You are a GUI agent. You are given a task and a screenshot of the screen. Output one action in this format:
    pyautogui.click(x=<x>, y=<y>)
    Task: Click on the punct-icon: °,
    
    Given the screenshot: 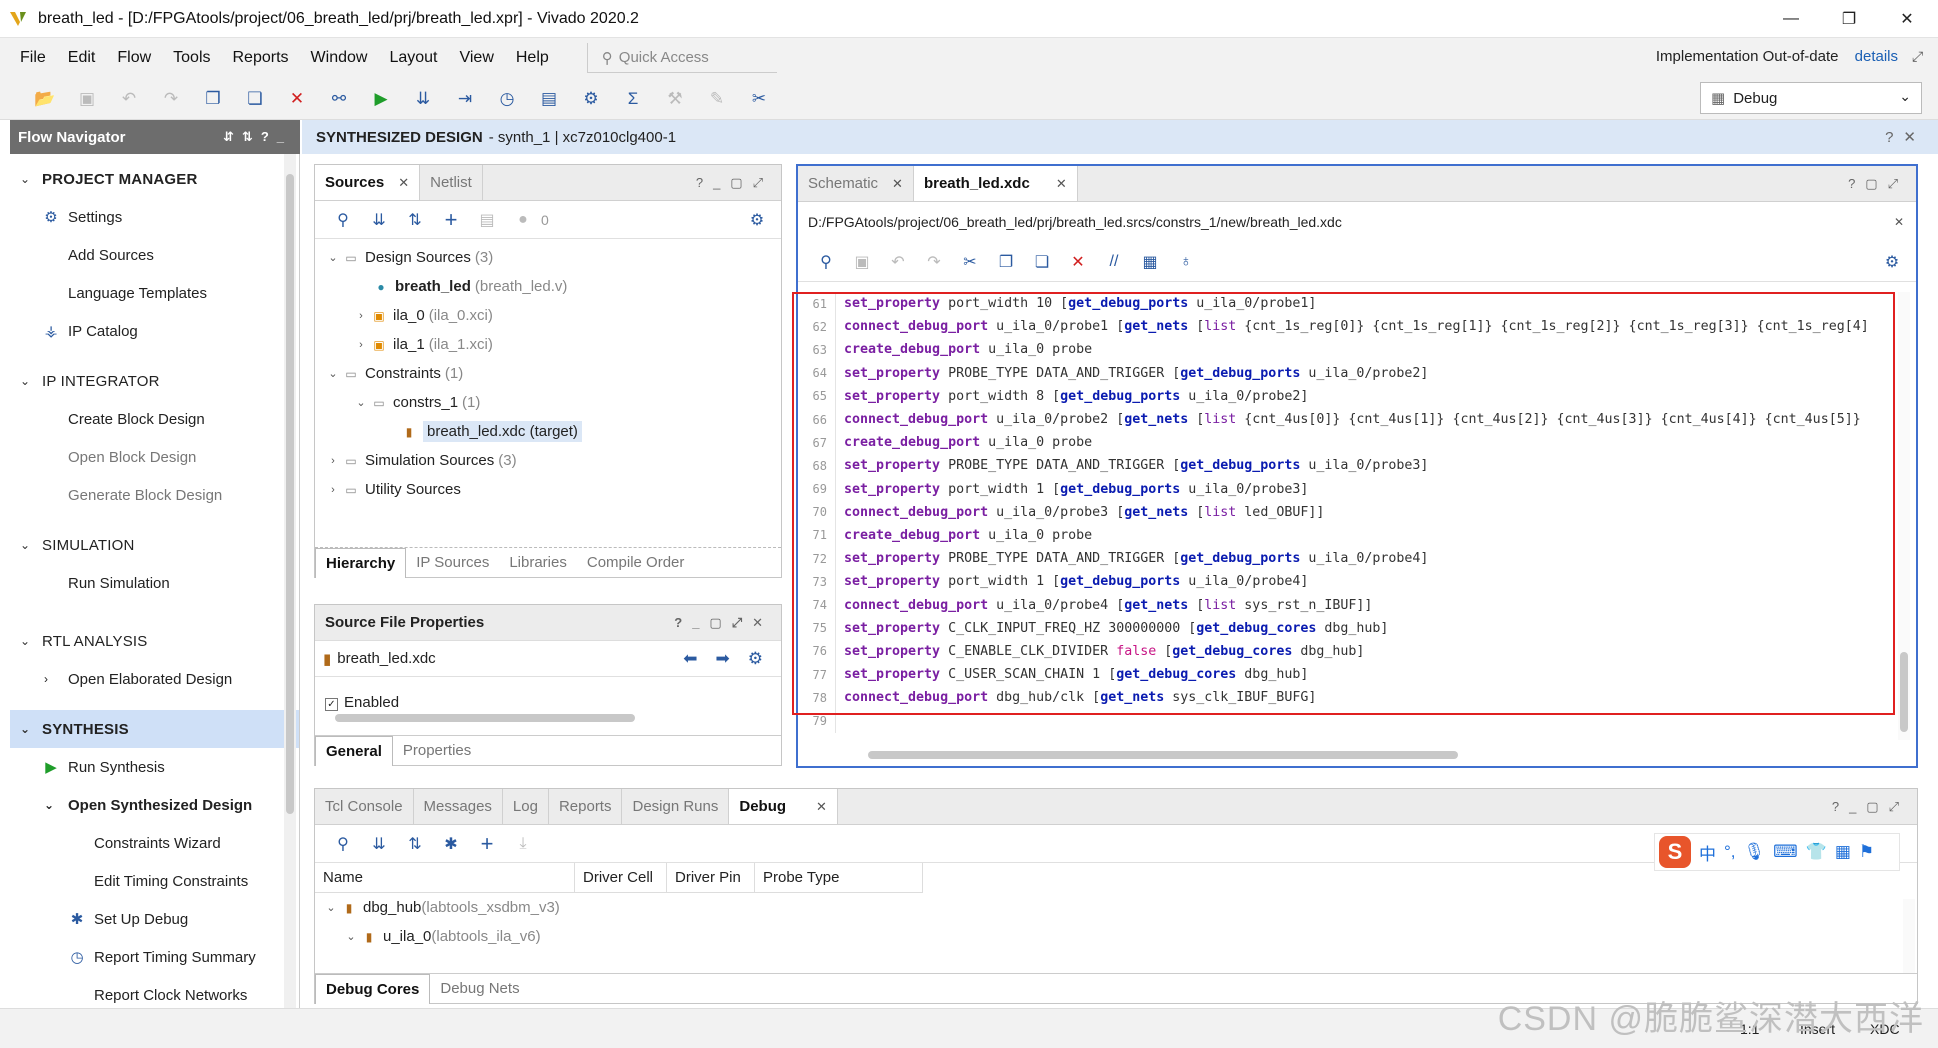 What is the action you would take?
    pyautogui.click(x=1730, y=852)
    